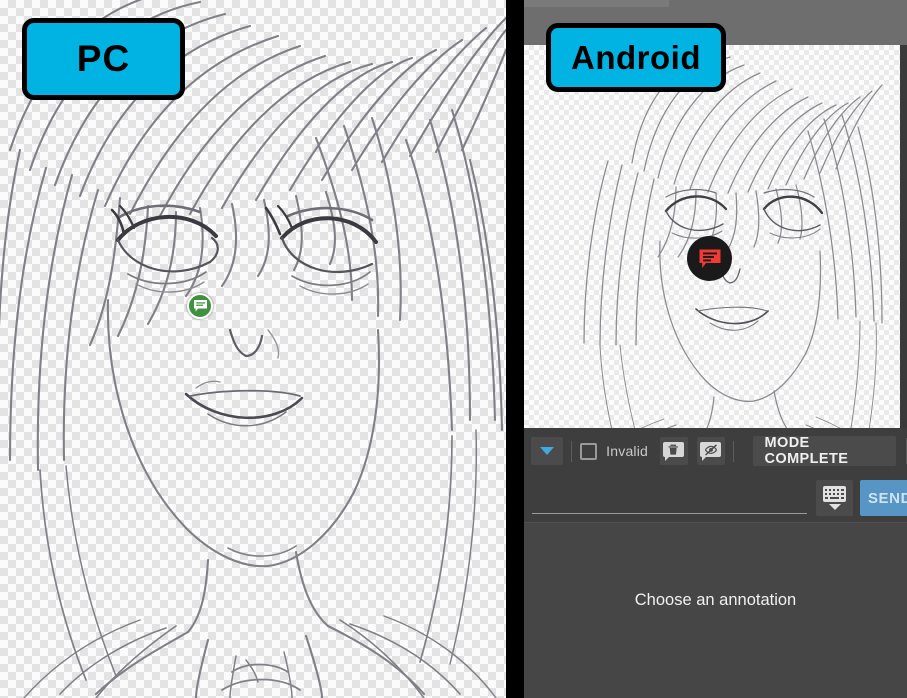 This screenshot has height=698, width=907. I want to click on comment-delete-icon, so click(674, 451).